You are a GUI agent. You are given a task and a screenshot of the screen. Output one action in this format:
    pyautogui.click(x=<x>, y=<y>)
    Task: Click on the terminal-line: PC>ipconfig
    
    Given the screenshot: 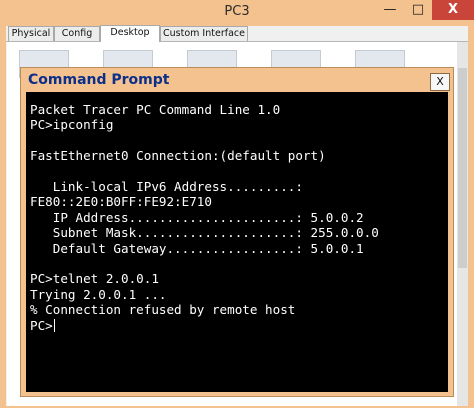 What is the action you would take?
    pyautogui.click(x=72, y=125)
    